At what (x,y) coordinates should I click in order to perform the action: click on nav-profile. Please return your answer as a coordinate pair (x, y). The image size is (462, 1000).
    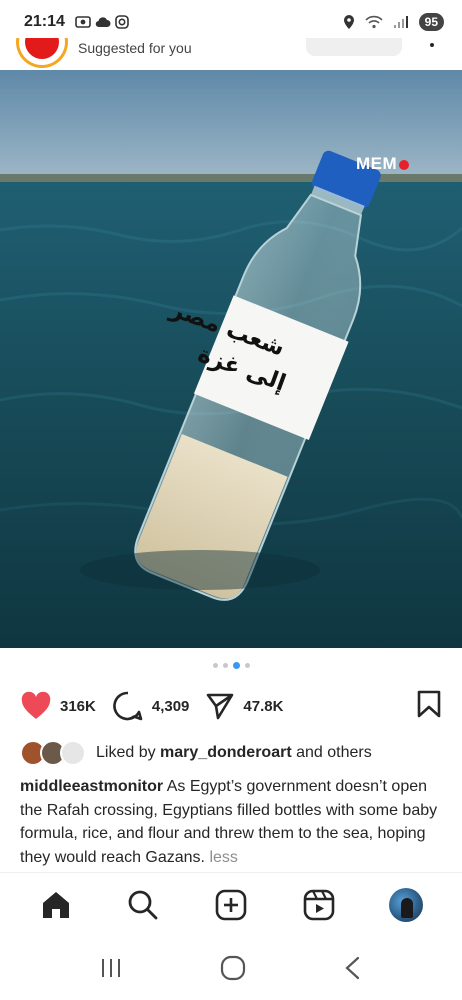
    Looking at the image, I should click on (406, 905).